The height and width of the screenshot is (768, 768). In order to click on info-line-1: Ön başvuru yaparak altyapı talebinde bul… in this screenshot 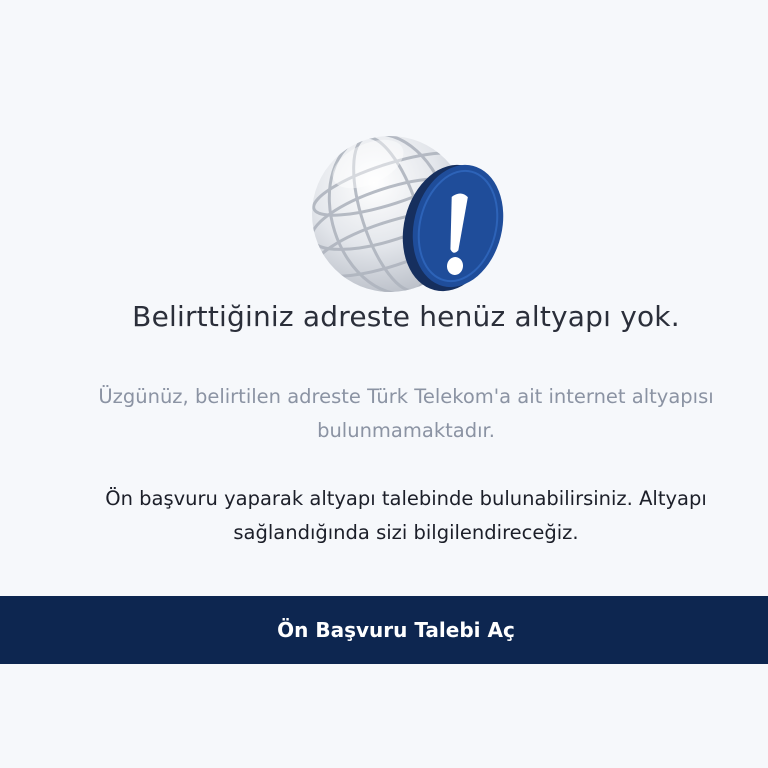, I will do `click(406, 498)`.